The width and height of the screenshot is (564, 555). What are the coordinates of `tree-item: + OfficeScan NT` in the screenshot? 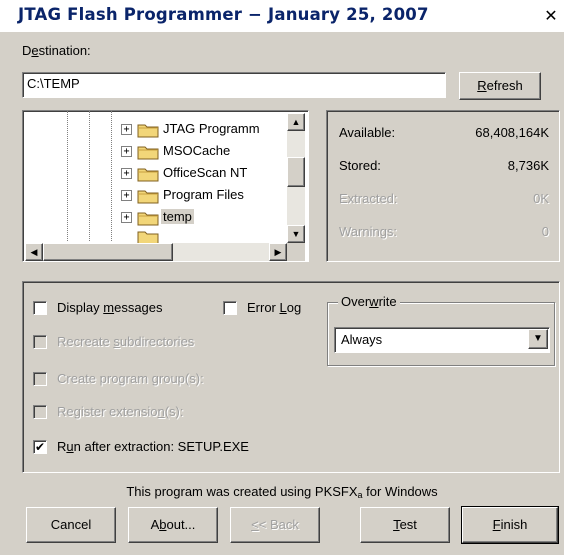 It's located at (154, 174).